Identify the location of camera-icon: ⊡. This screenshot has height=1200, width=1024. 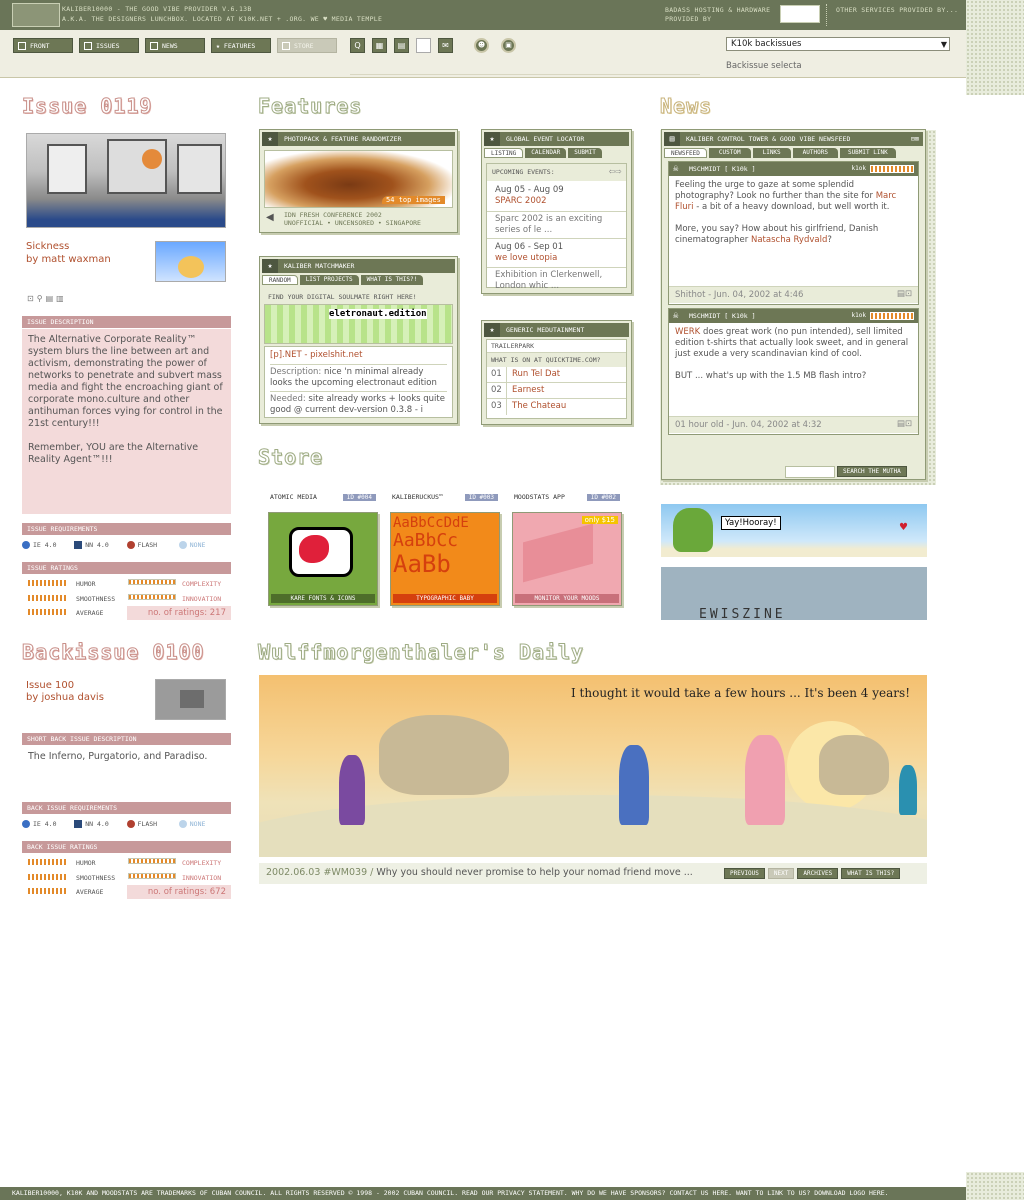
(30, 298).